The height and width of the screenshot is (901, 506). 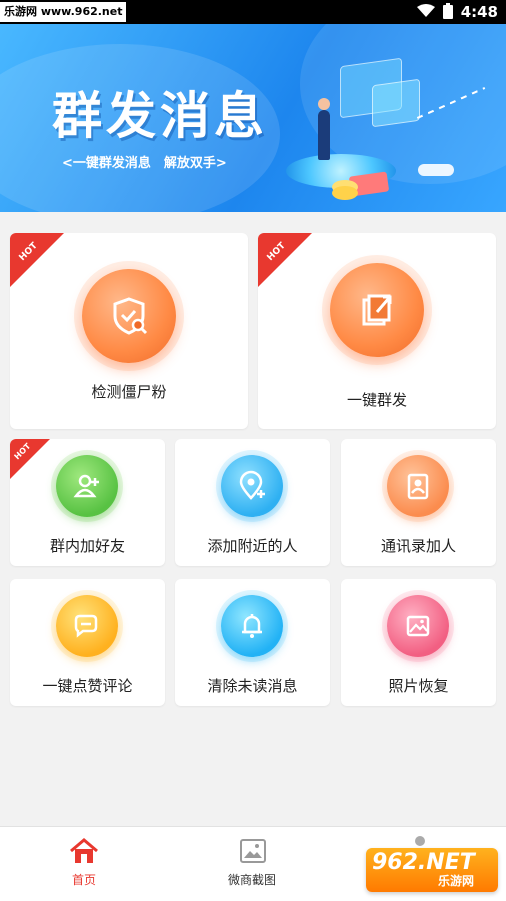 I want to click on feature-card-like-comment: 一键点赞评论, so click(x=87, y=642).